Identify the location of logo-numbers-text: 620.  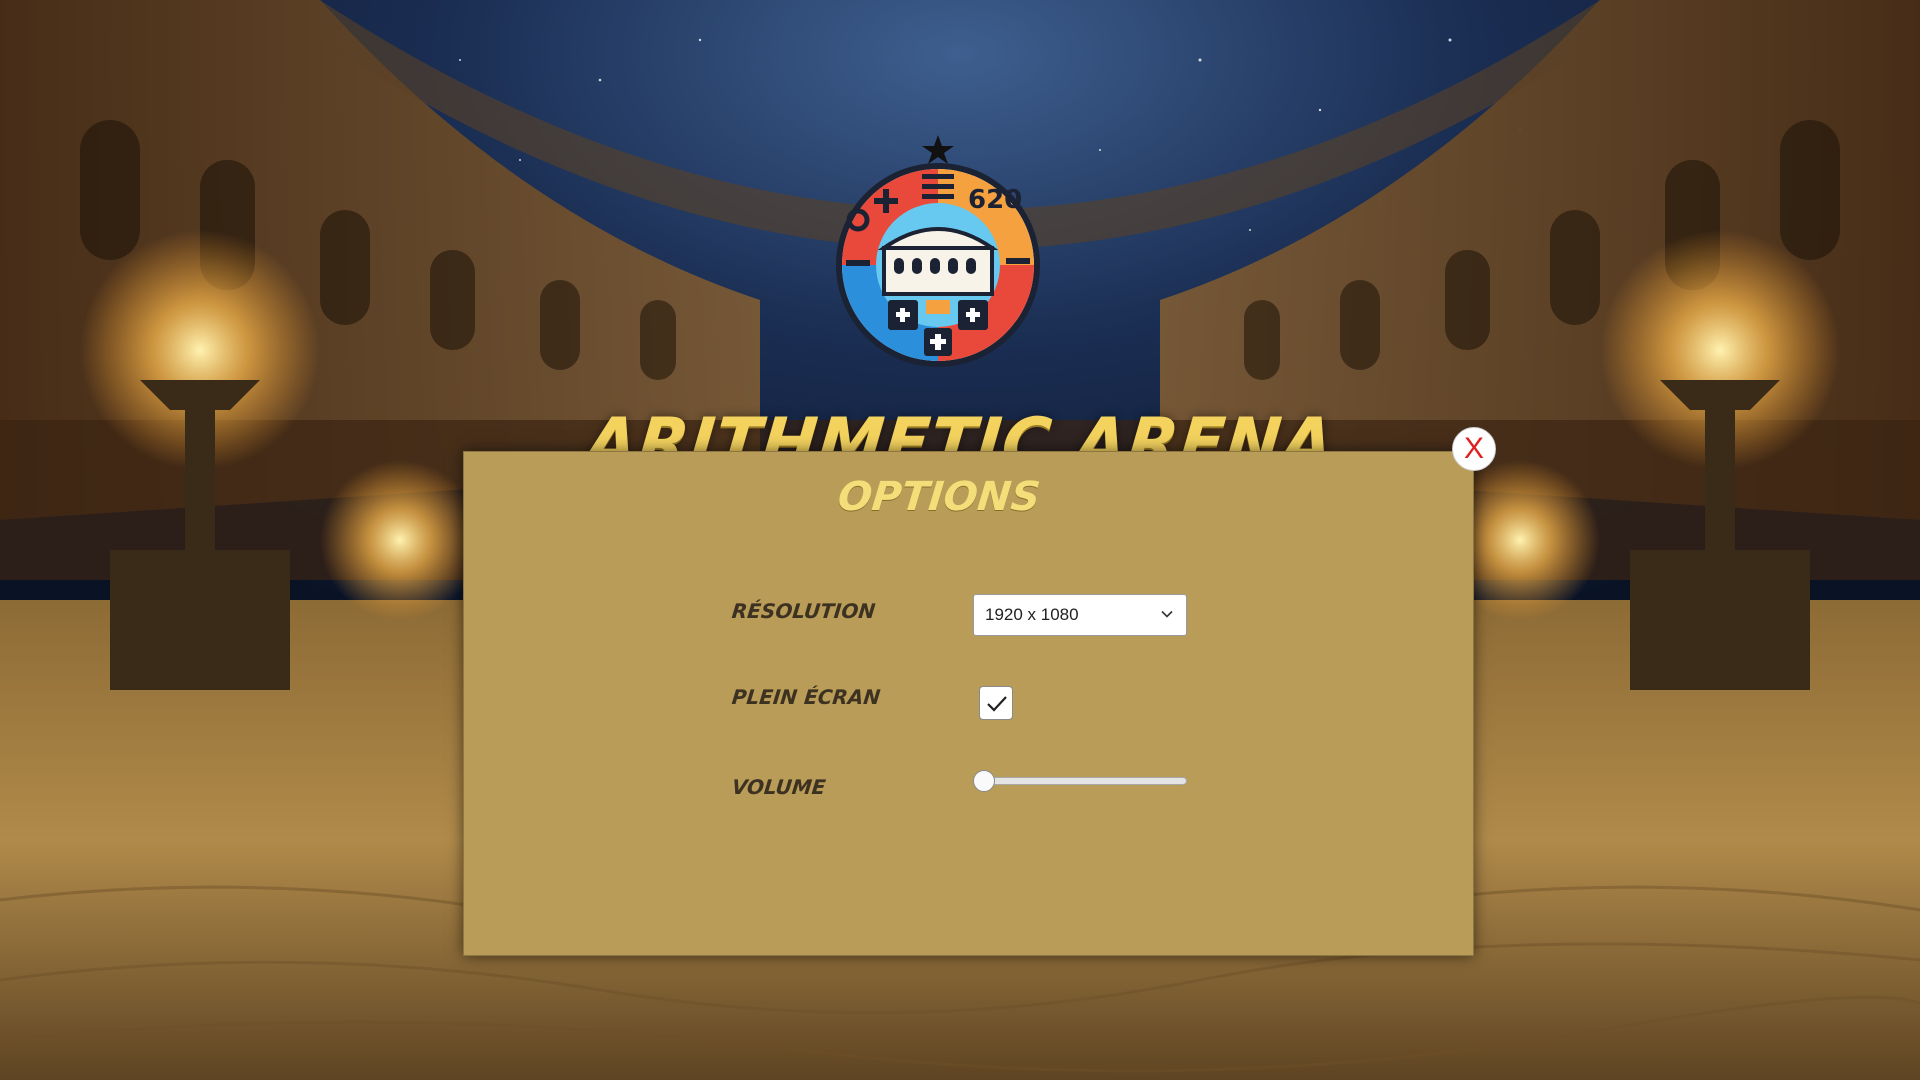
(995, 200).